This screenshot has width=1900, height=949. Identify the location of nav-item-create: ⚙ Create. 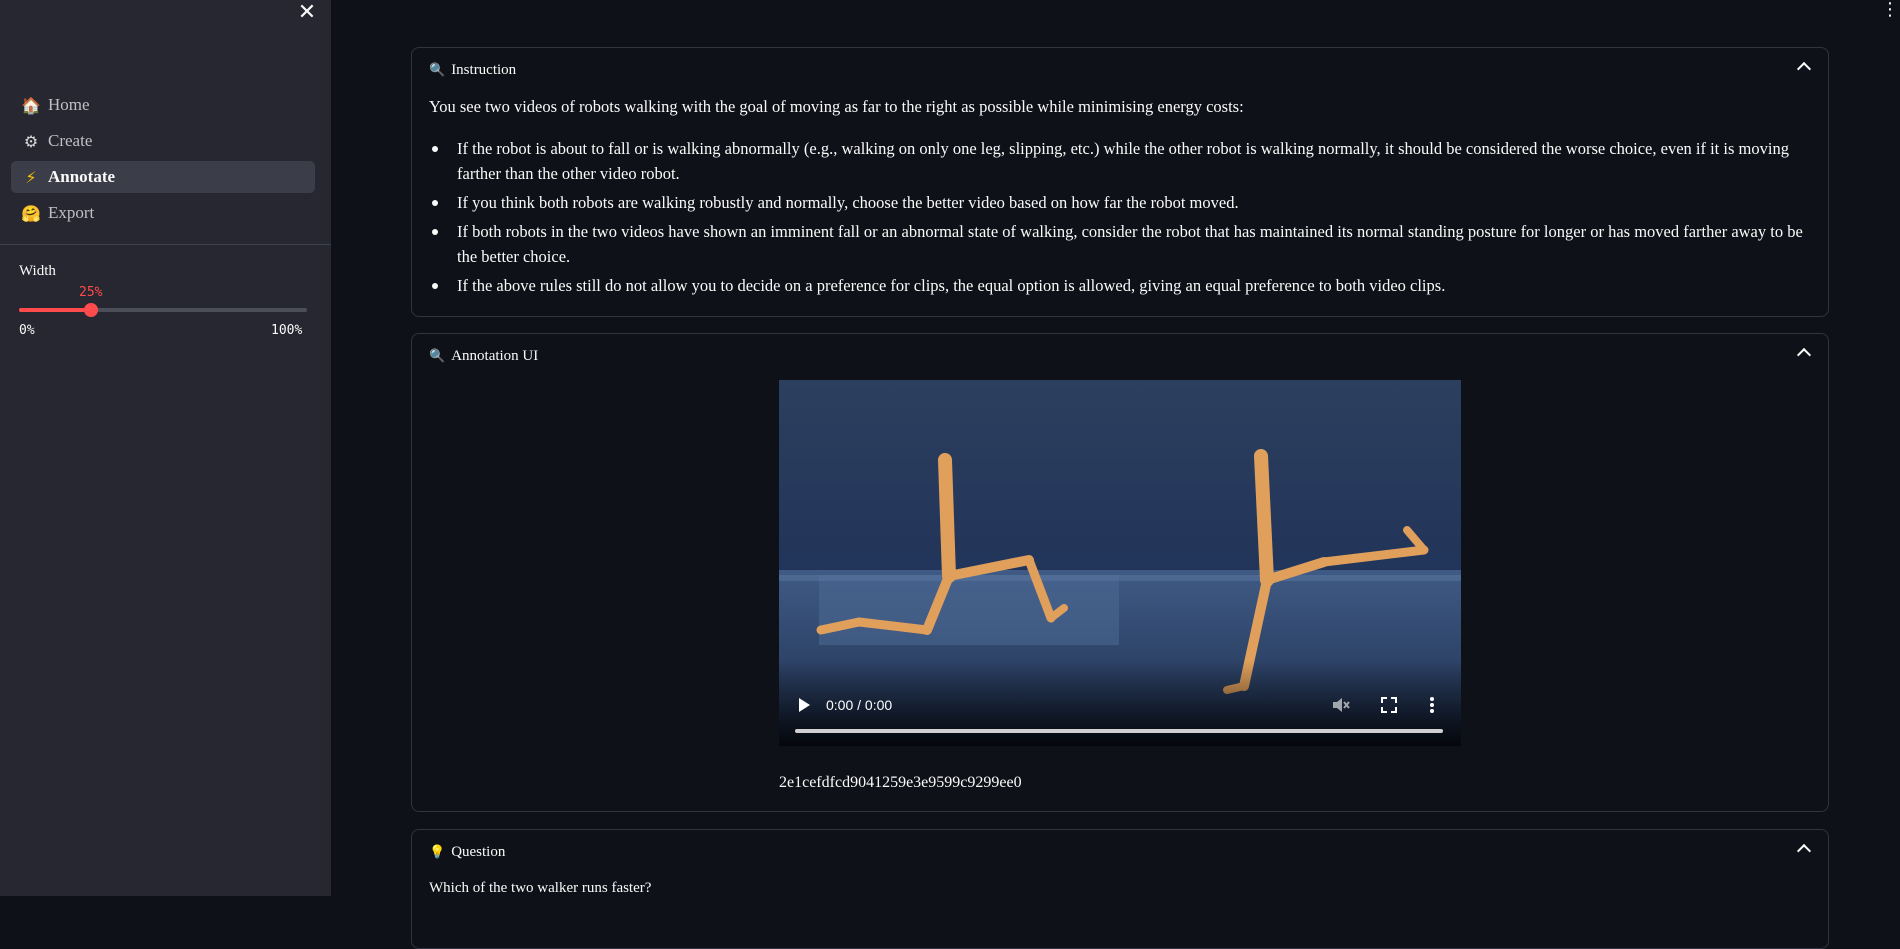
(163, 141).